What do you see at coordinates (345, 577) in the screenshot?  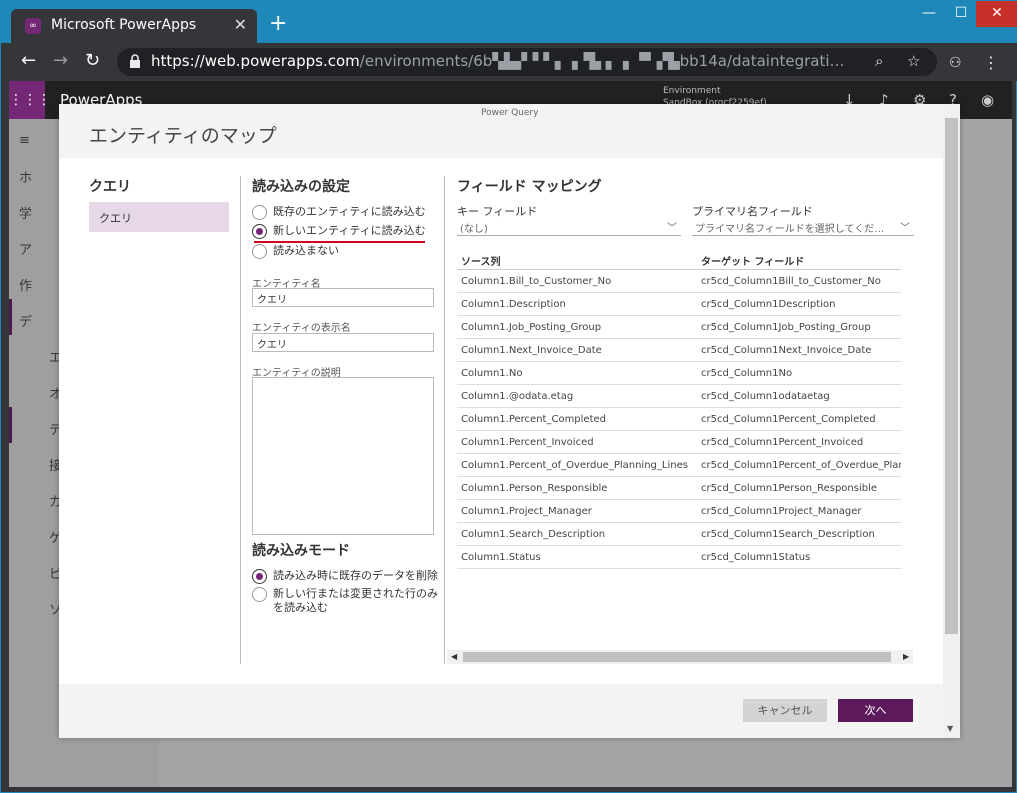 I see `radio-delete-existing: 読み込み時に既存のデータを削除` at bounding box center [345, 577].